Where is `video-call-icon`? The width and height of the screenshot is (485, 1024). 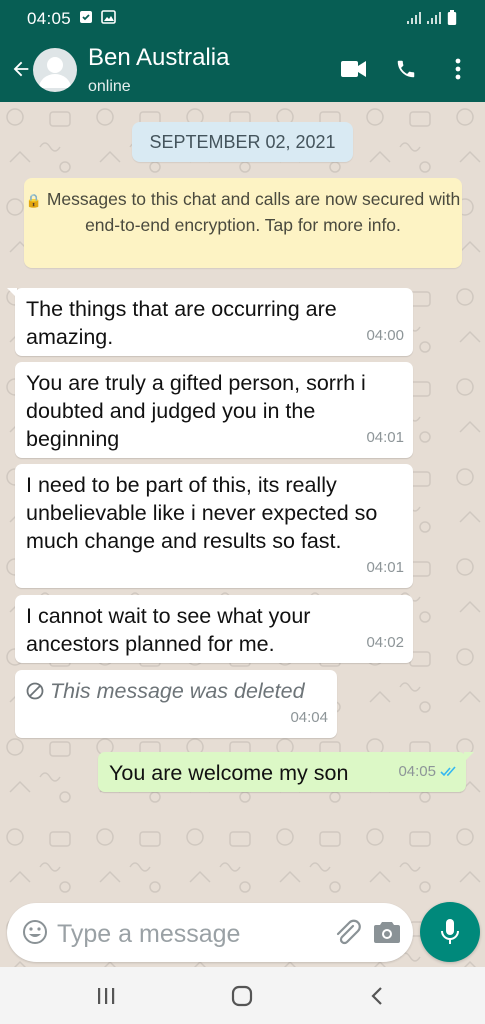 video-call-icon is located at coordinates (353, 69).